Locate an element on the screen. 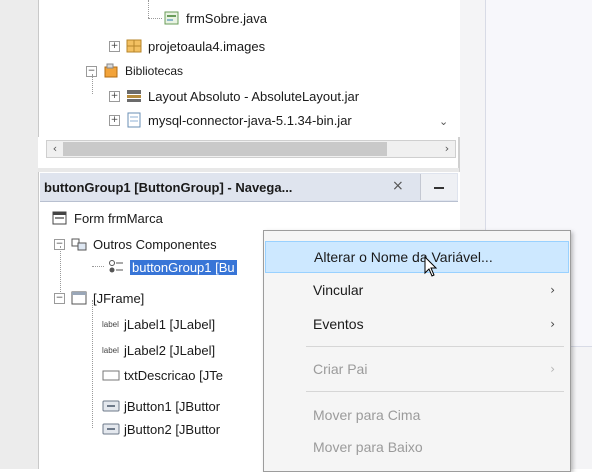 The height and width of the screenshot is (472, 592). tree-item-projetoaula4-images: + projetoaula4.images is located at coordinates (187, 46).